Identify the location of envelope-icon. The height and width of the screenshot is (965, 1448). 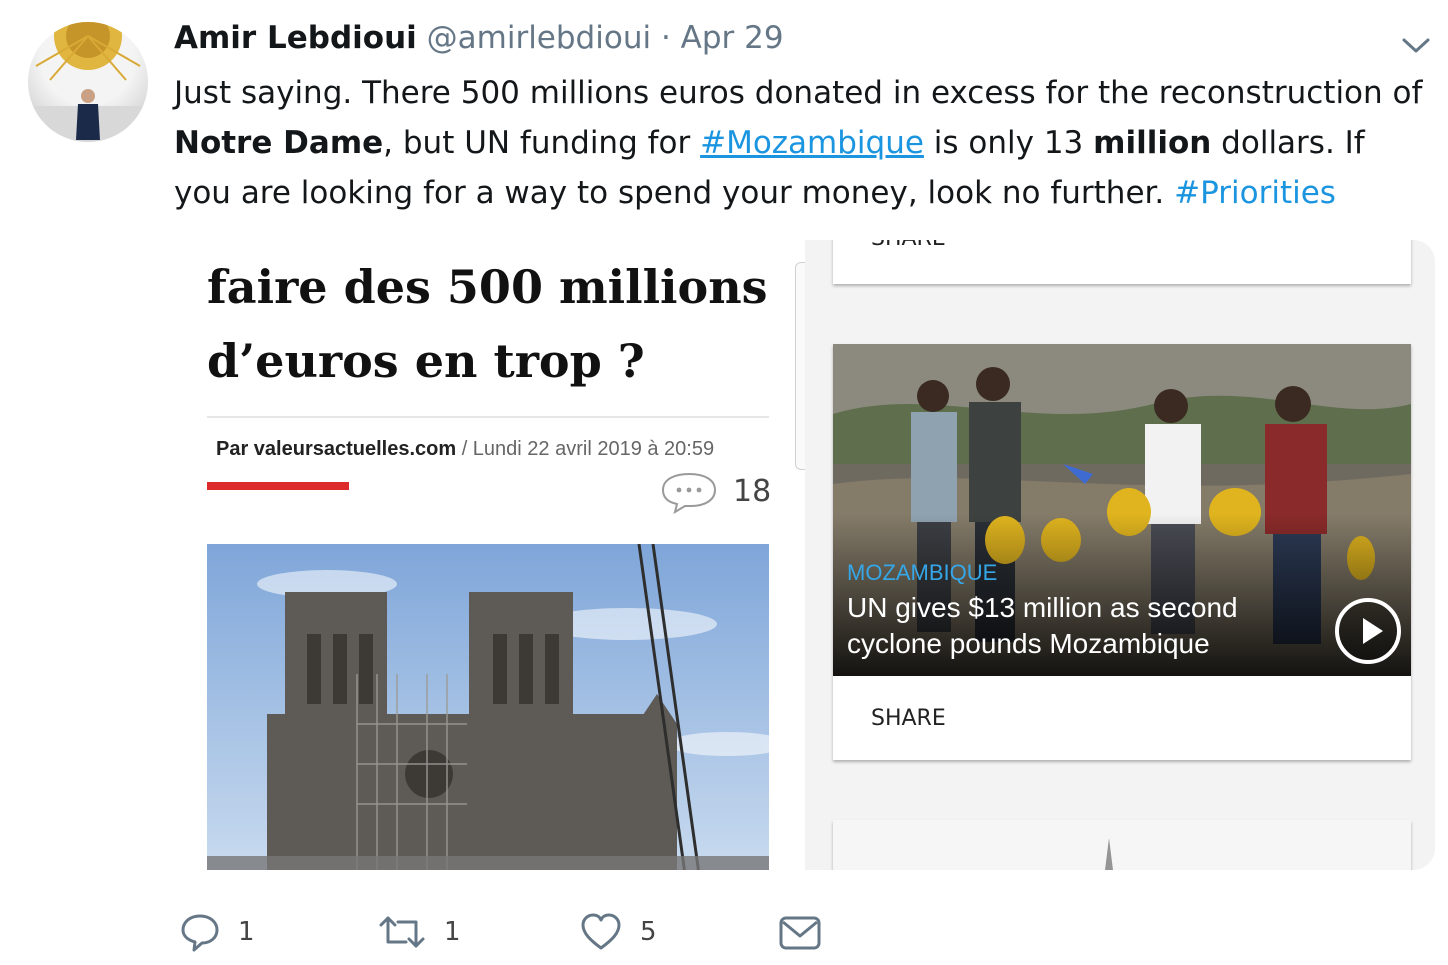
(800, 932).